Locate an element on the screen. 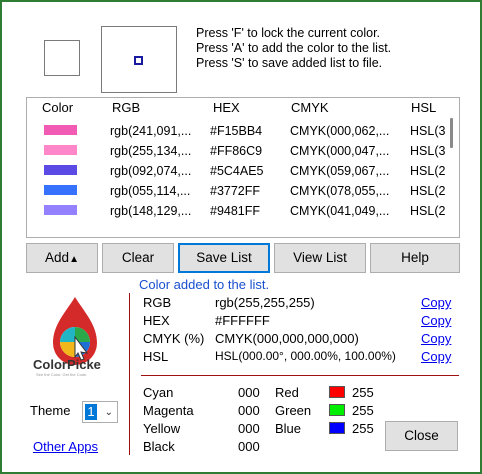 The width and height of the screenshot is (482, 474). col-header-color: Color is located at coordinates (57, 107).